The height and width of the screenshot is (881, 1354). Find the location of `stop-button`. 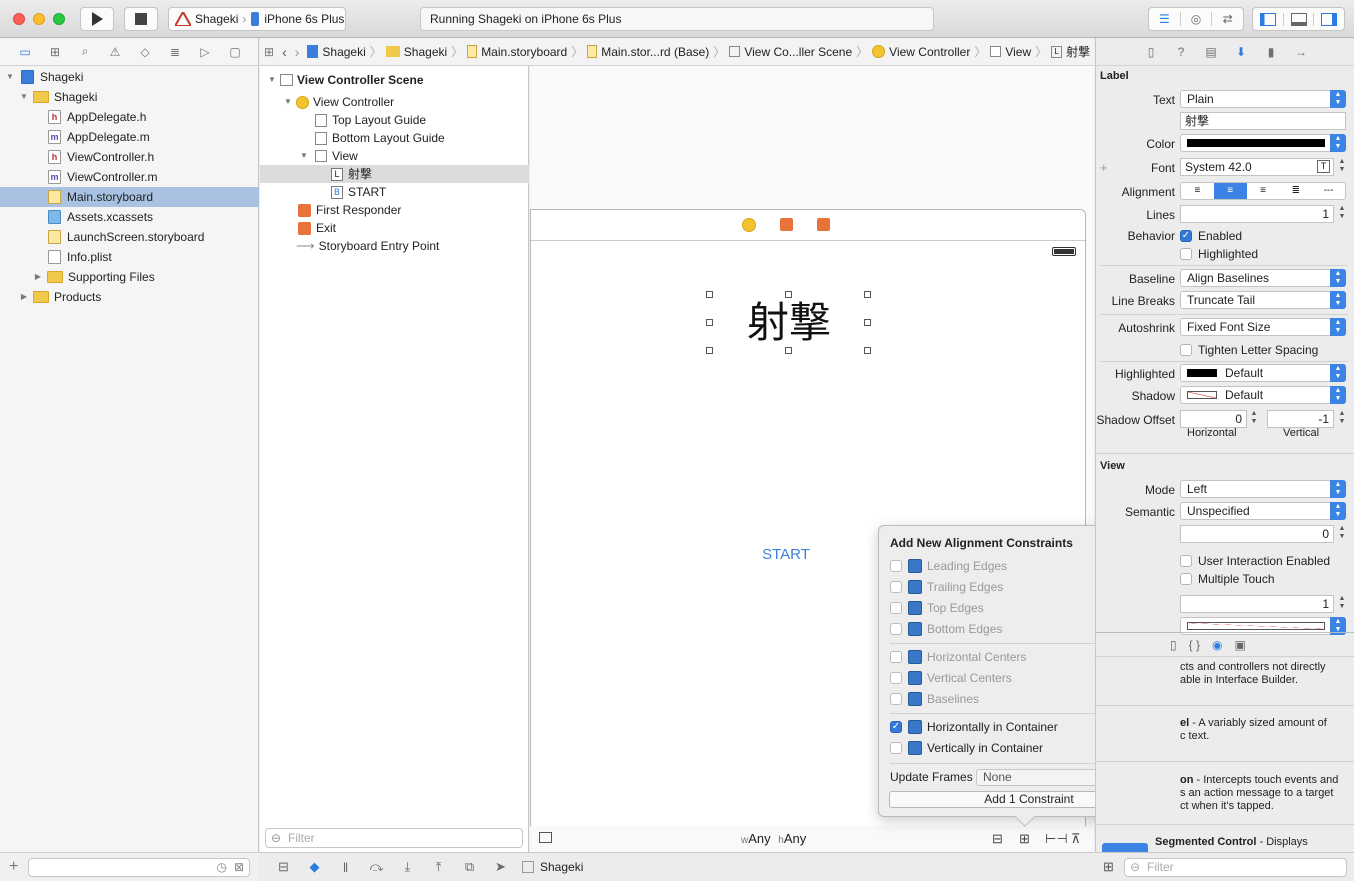

stop-button is located at coordinates (141, 19).